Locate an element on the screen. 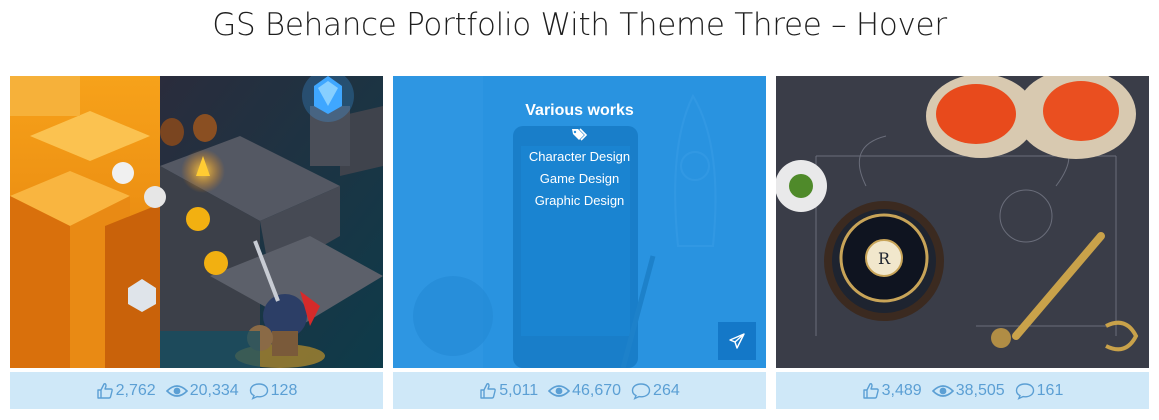 This screenshot has height=420, width=1159. appreciations-stat: 2,762 is located at coordinates (126, 391).